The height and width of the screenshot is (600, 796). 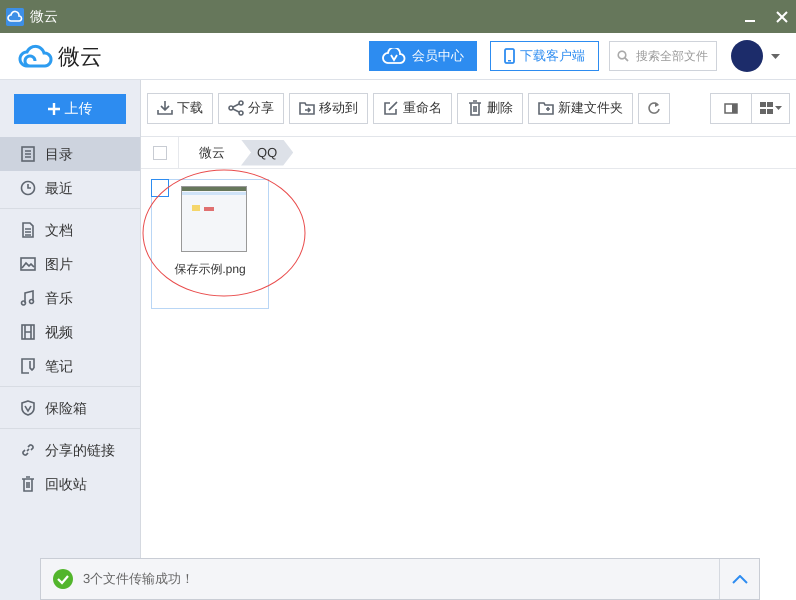 What do you see at coordinates (236, 108) in the screenshot?
I see `share-icon` at bounding box center [236, 108].